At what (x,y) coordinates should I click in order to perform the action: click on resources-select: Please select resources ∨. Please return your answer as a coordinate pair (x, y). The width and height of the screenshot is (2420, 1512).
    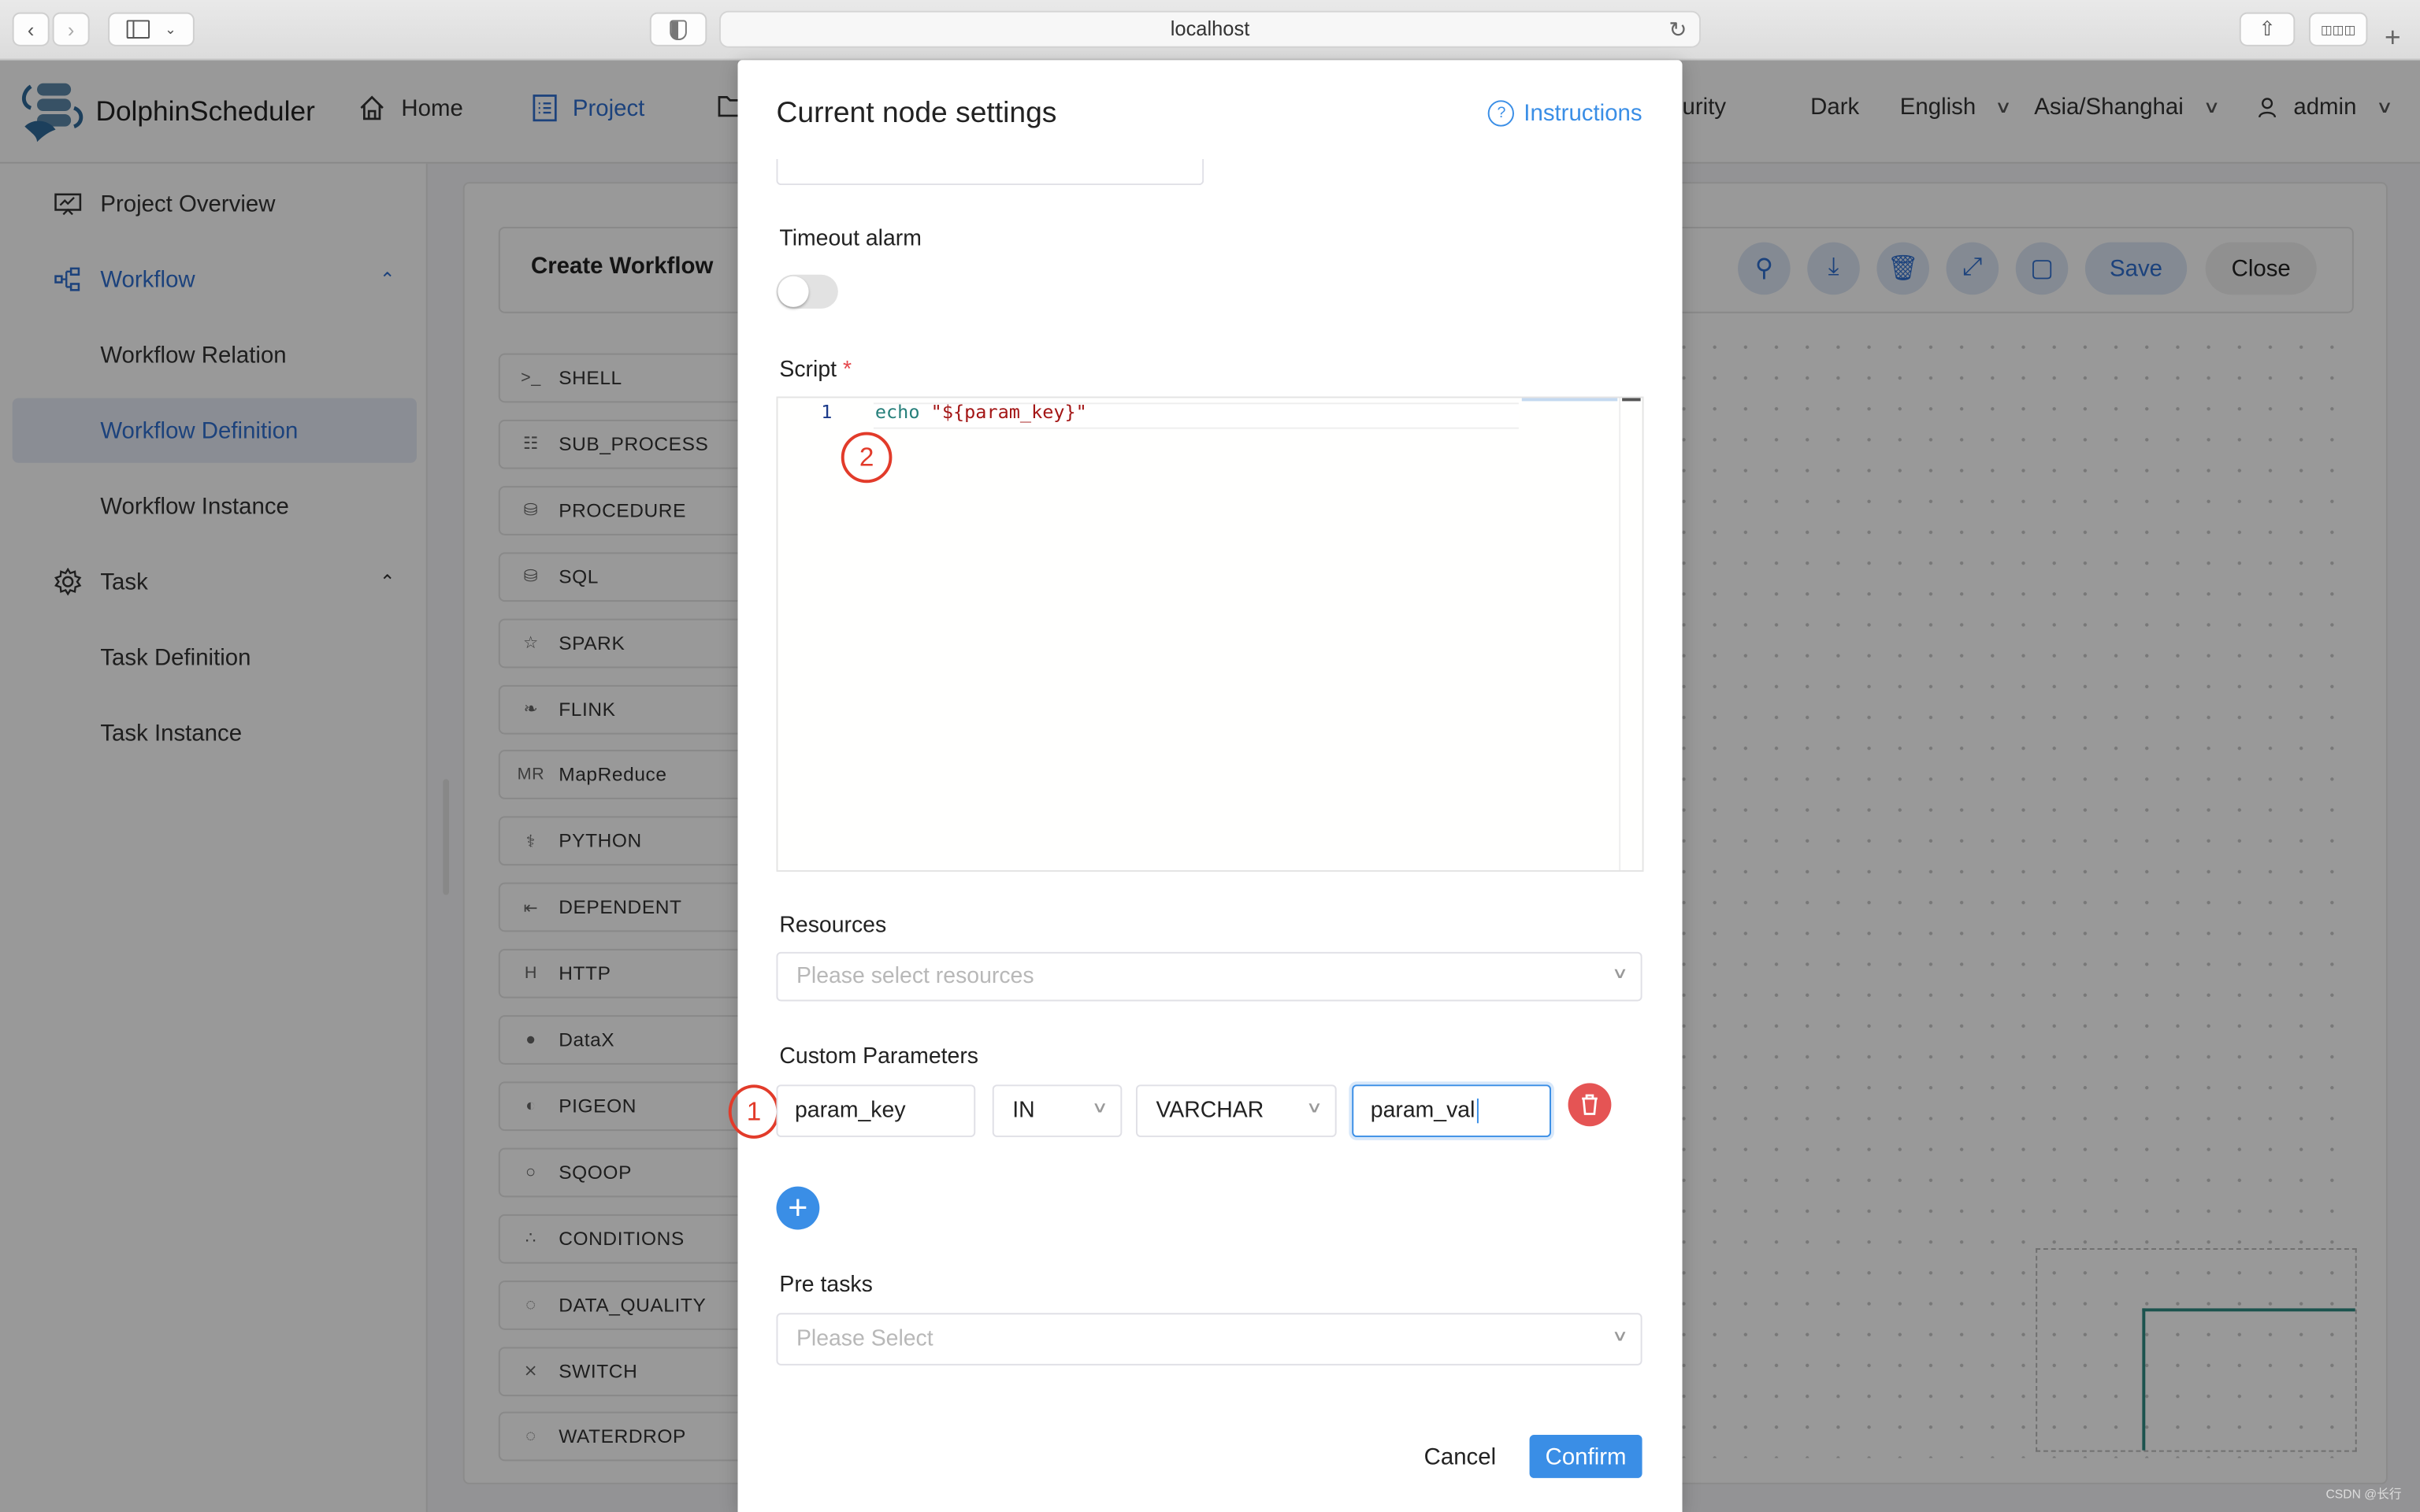
    Looking at the image, I should click on (1209, 976).